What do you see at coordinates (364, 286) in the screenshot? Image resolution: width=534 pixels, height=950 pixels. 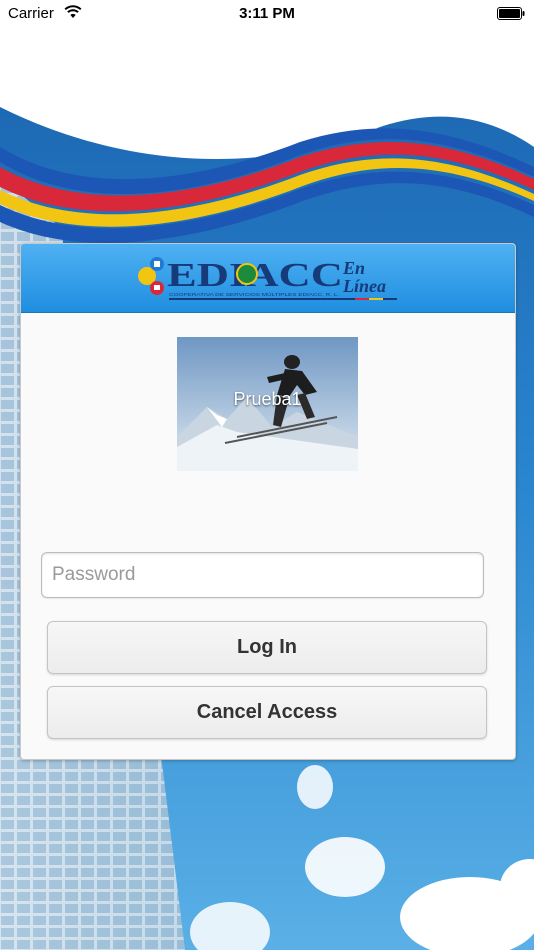 I see `svg-text: Línea` at bounding box center [364, 286].